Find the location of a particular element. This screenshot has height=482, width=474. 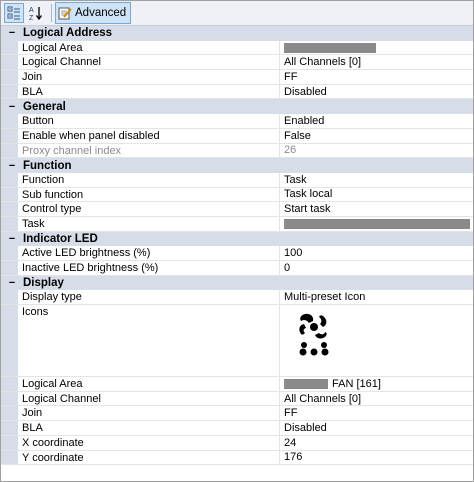

property-row-button: Button Enabled is located at coordinates (237, 121).